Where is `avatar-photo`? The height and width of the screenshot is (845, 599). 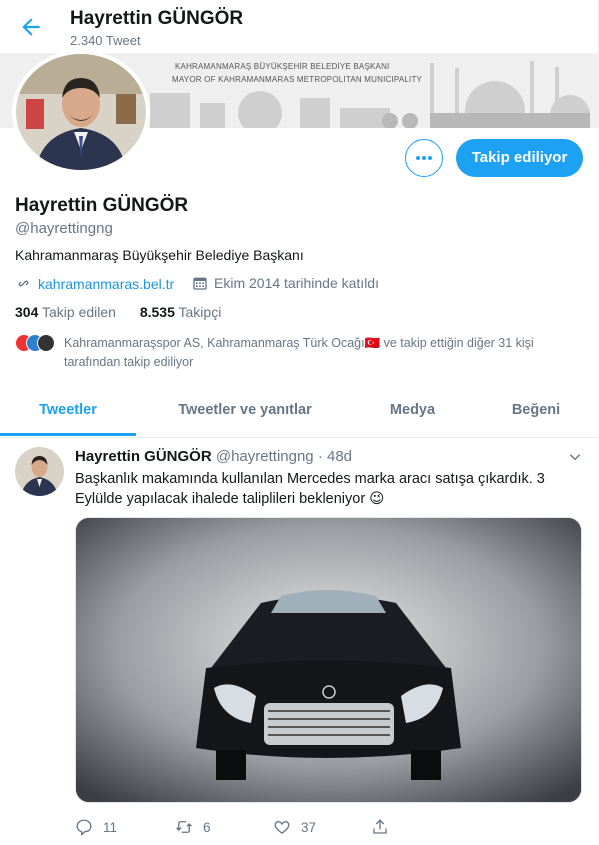
avatar-photo is located at coordinates (81, 112).